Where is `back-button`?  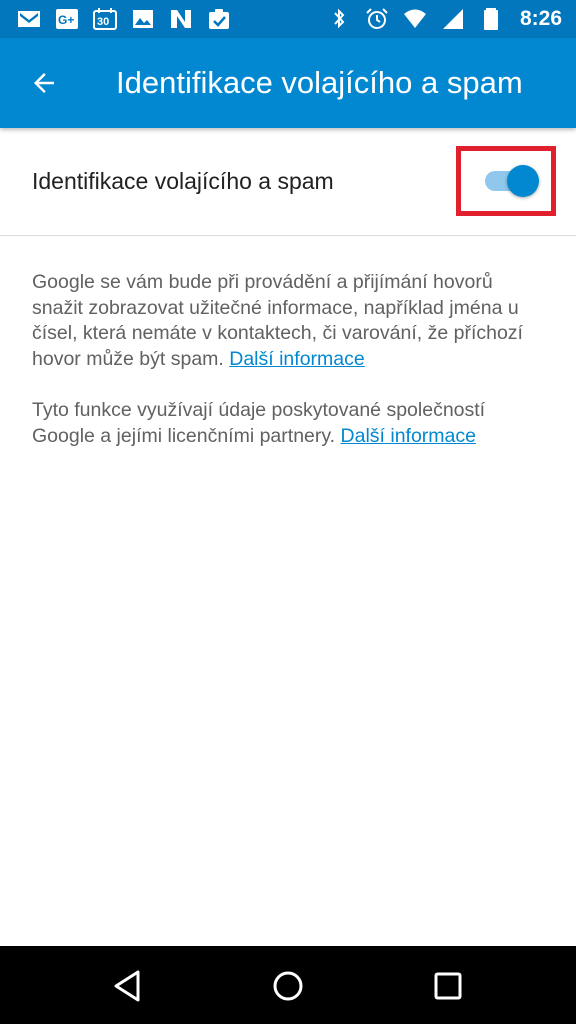
back-button is located at coordinates (44, 83).